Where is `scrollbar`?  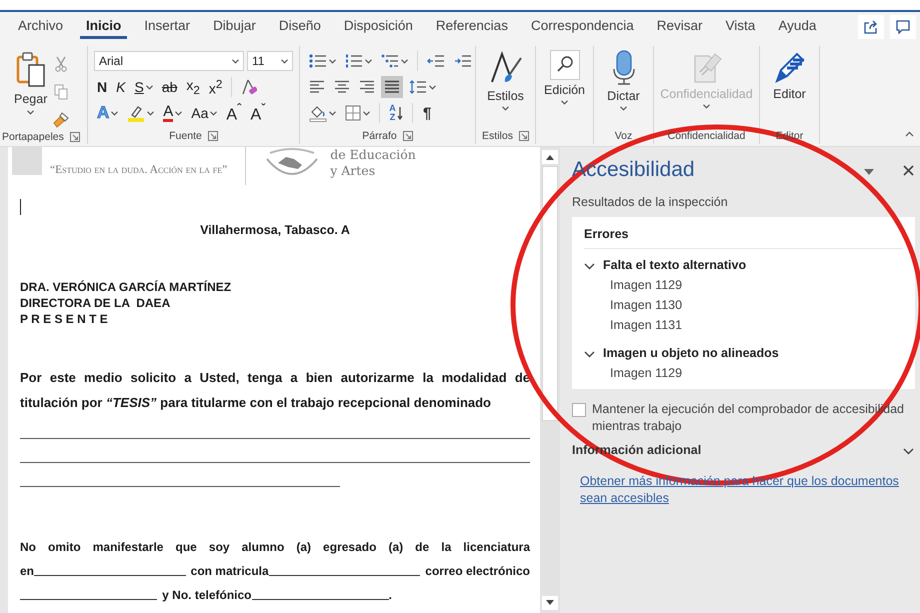 scrollbar is located at coordinates (550, 380).